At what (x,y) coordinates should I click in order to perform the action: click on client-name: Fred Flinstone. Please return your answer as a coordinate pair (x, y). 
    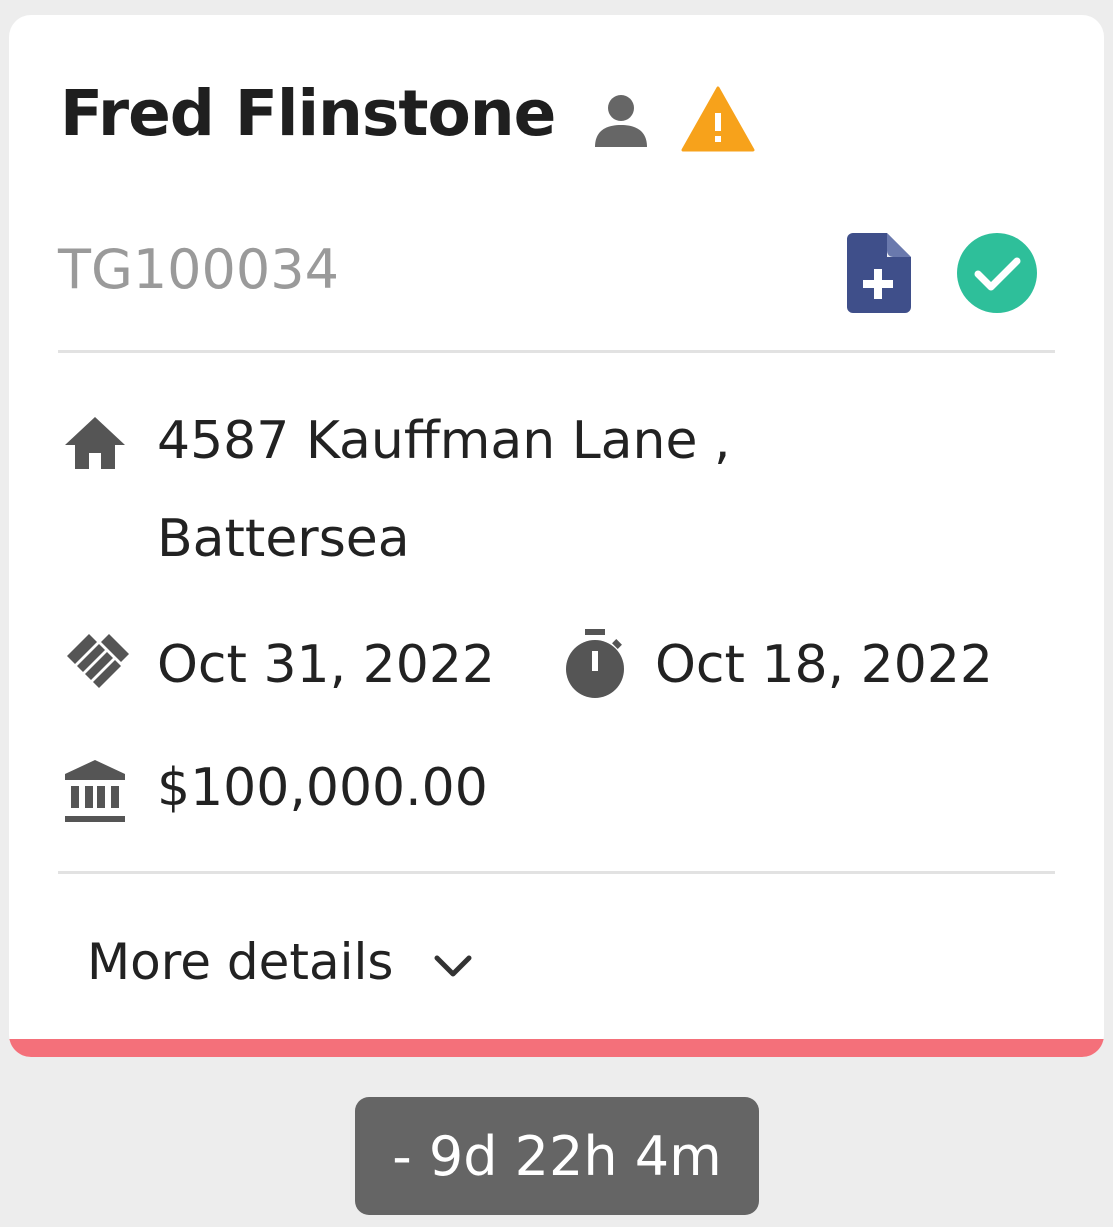
    Looking at the image, I should click on (308, 113).